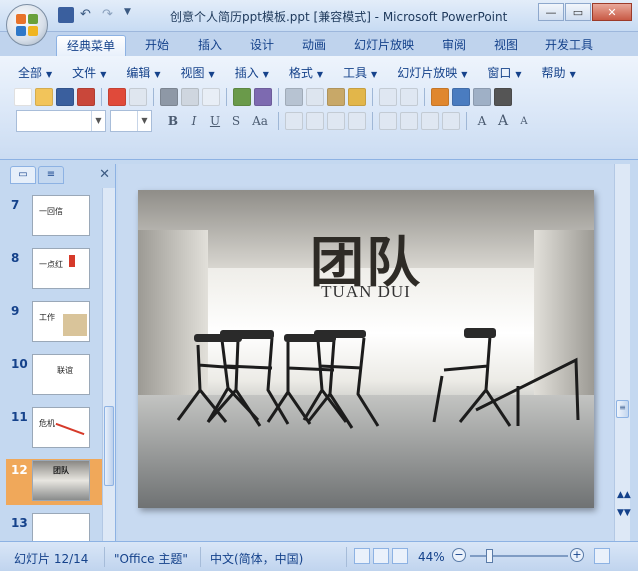 This screenshot has height=571, width=638. I want to click on menu-insert: 插入 ▼, so click(252, 72).